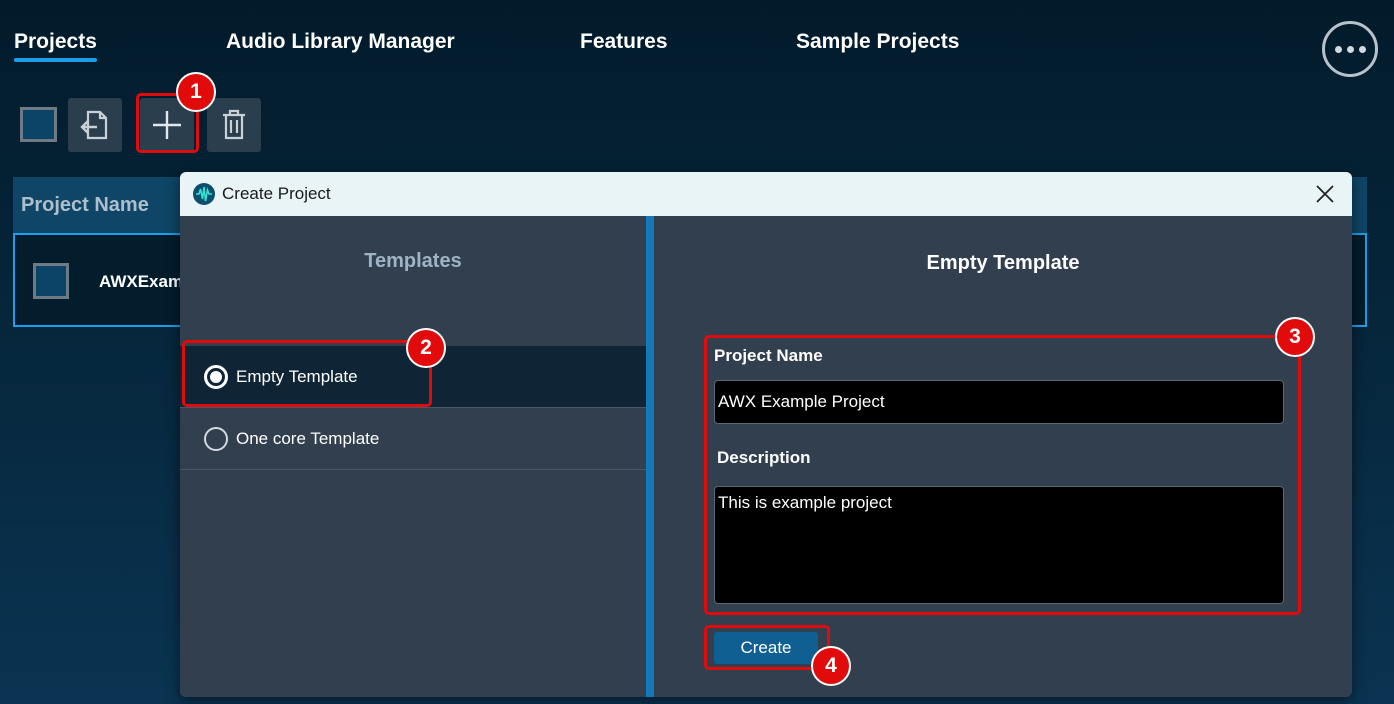  I want to click on selected-template-heading: Empty Template, so click(1003, 263).